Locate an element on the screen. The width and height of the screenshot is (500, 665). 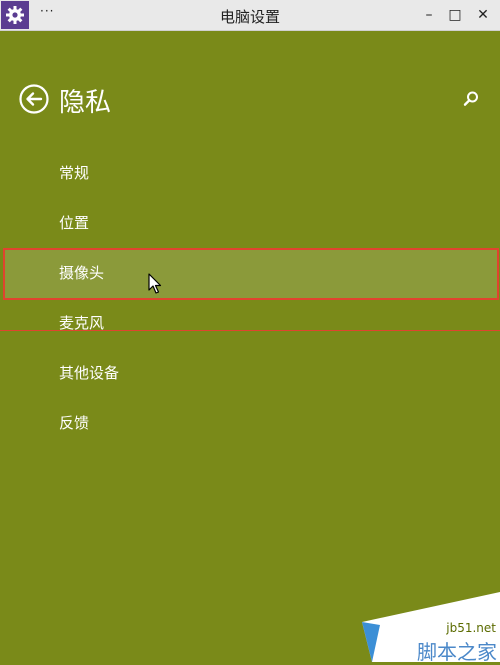
watermark-text: 脚本之家 is located at coordinates (457, 652).